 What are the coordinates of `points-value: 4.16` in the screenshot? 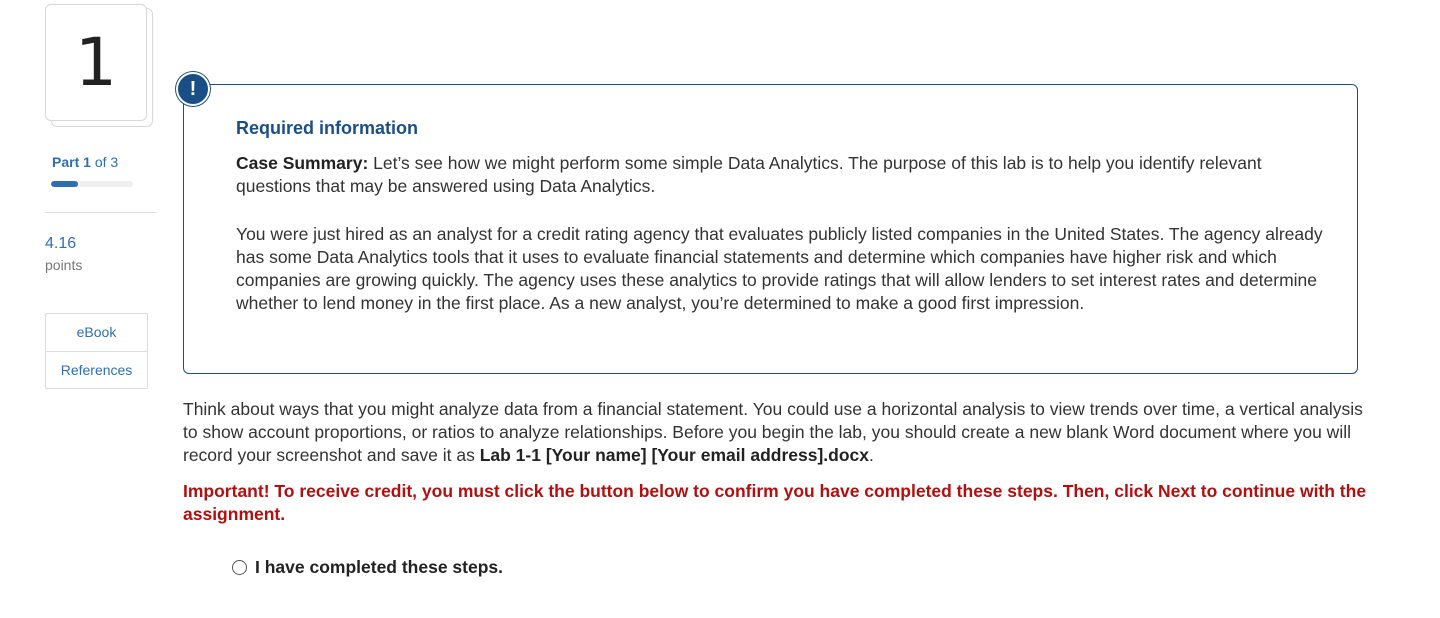 It's located at (61, 243).